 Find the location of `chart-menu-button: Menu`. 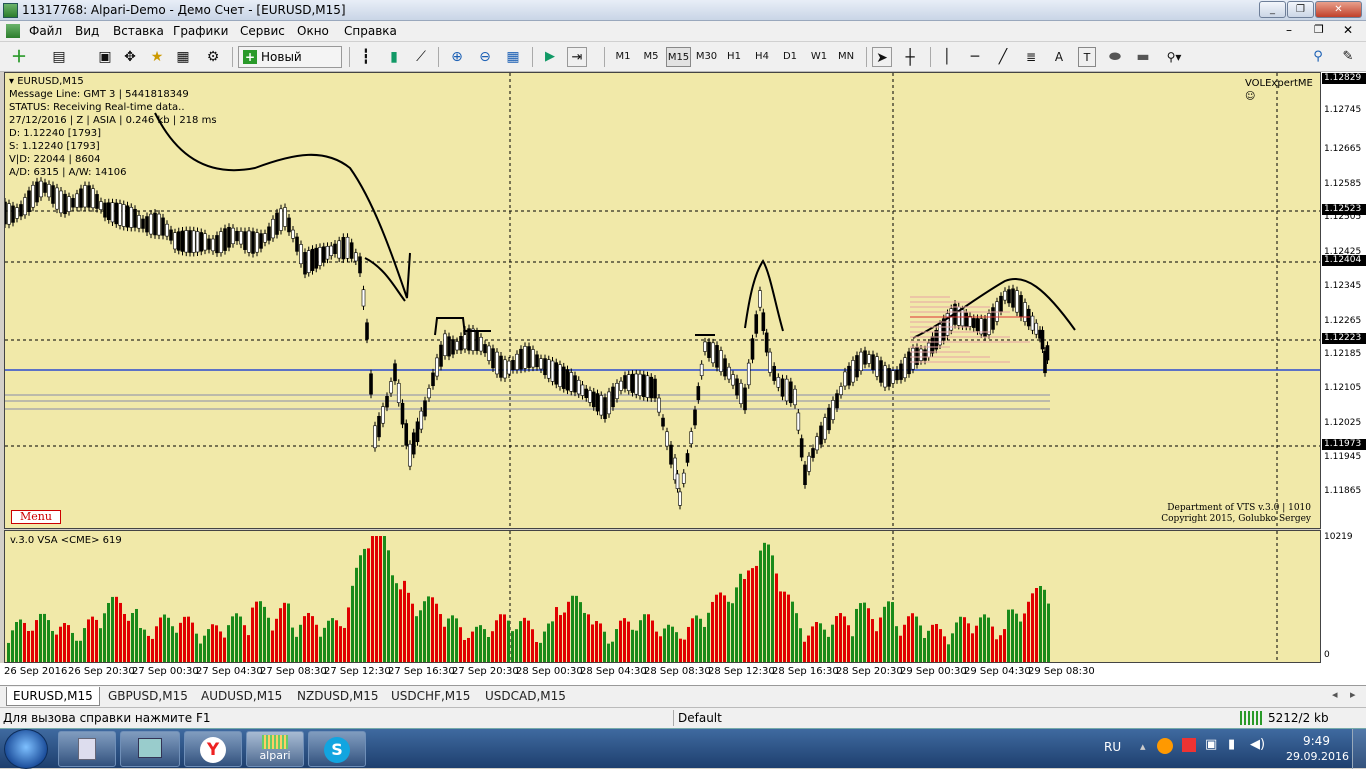

chart-menu-button: Menu is located at coordinates (36, 517).